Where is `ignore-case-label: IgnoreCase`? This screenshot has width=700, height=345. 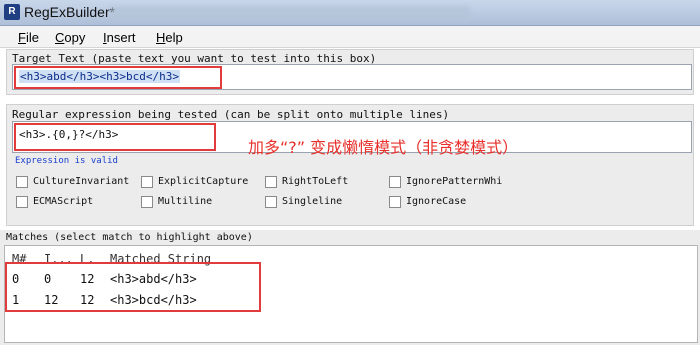 ignore-case-label: IgnoreCase is located at coordinates (436, 201).